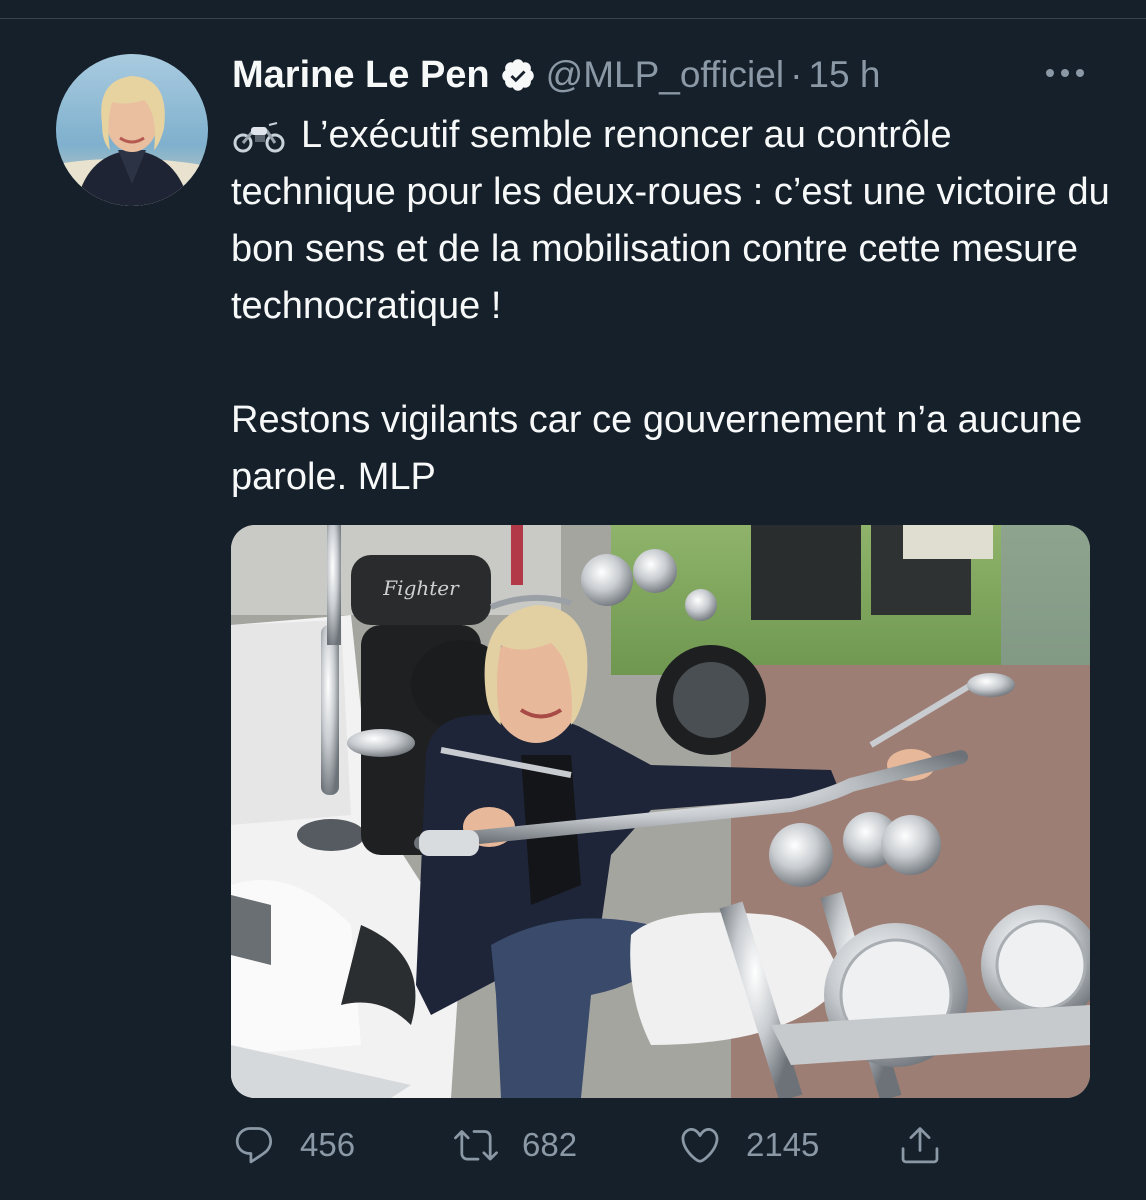 The image size is (1146, 1200). I want to click on more-options-button, so click(1065, 73).